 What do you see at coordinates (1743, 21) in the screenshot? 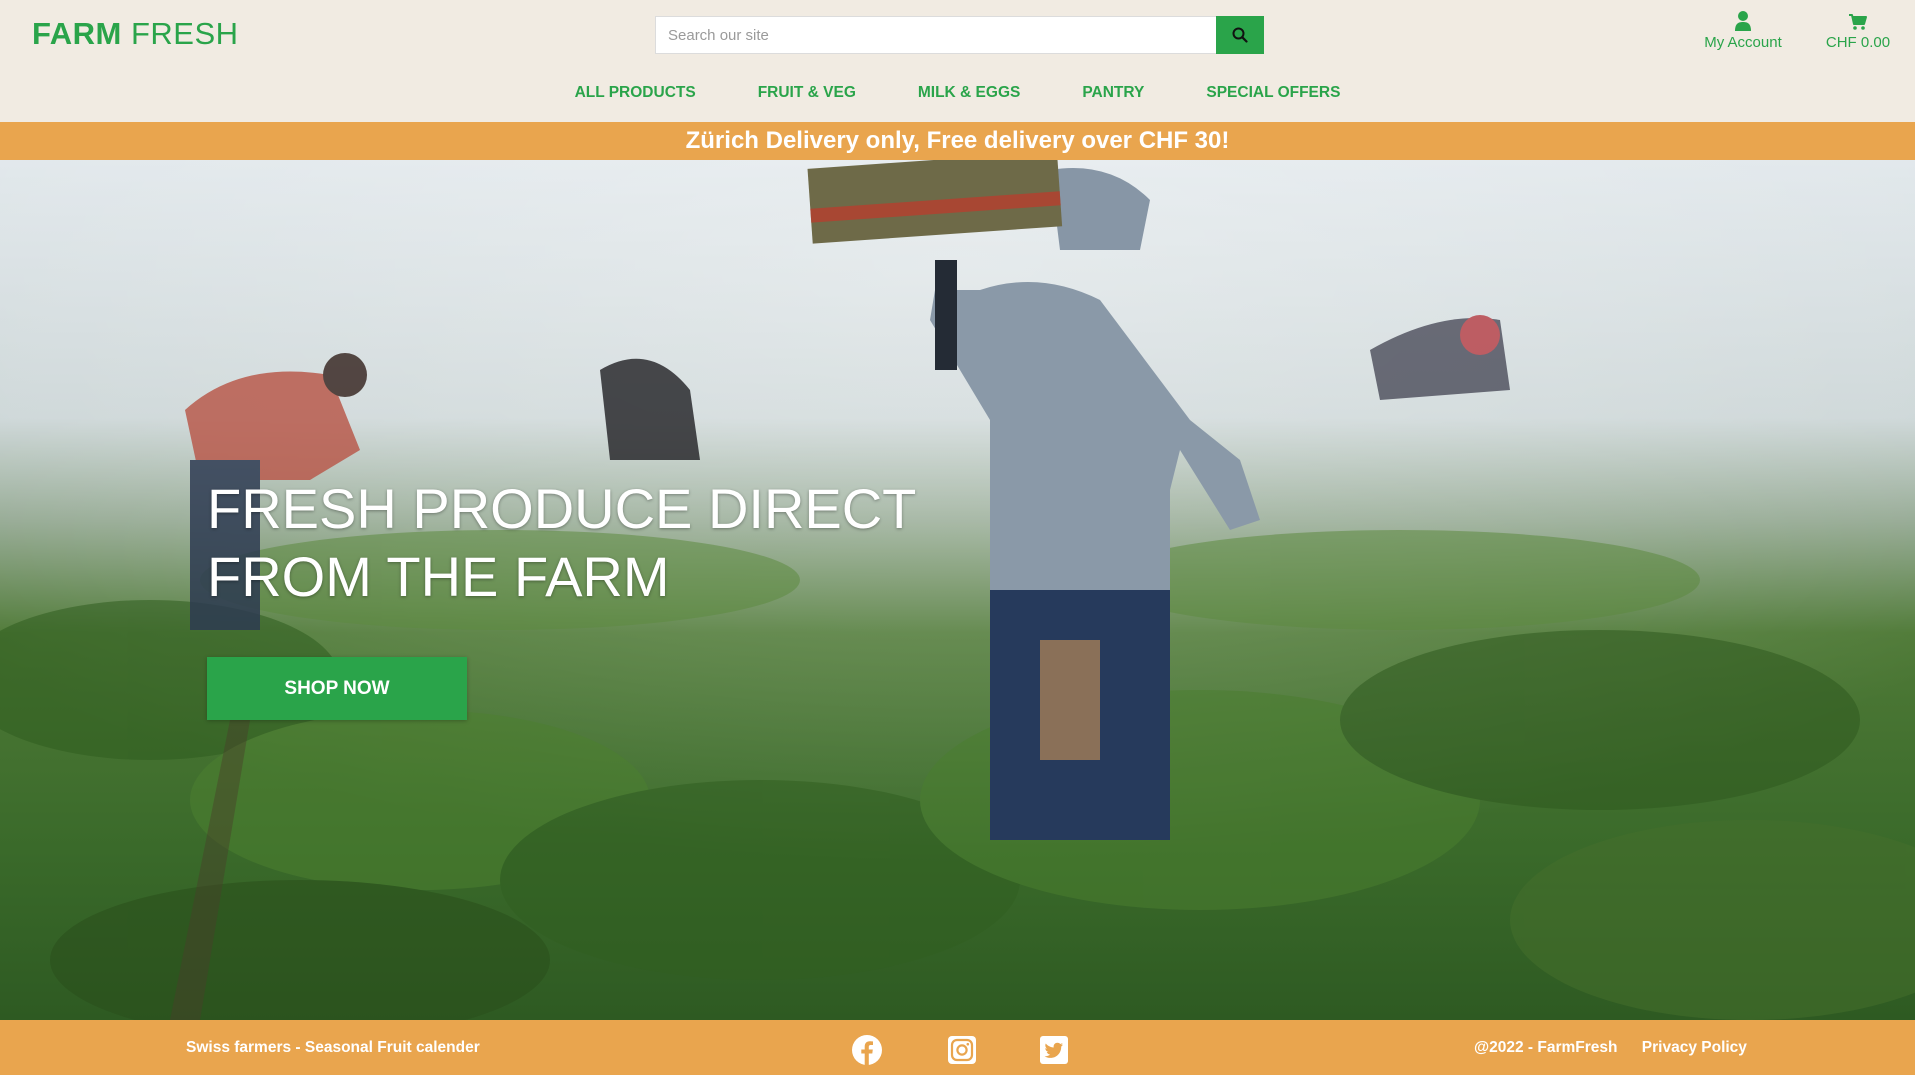
I see `user-icon` at bounding box center [1743, 21].